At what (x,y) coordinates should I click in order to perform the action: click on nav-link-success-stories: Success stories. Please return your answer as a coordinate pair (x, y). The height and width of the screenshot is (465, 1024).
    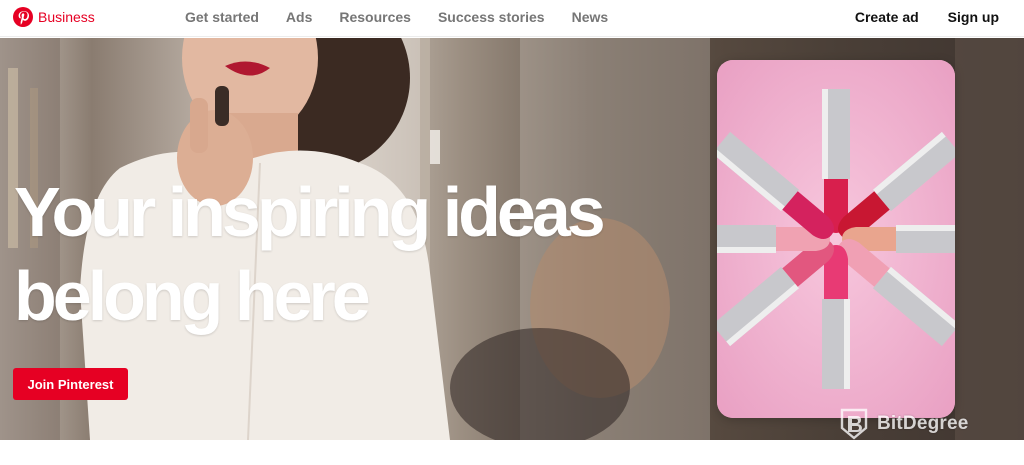
    Looking at the image, I should click on (491, 17).